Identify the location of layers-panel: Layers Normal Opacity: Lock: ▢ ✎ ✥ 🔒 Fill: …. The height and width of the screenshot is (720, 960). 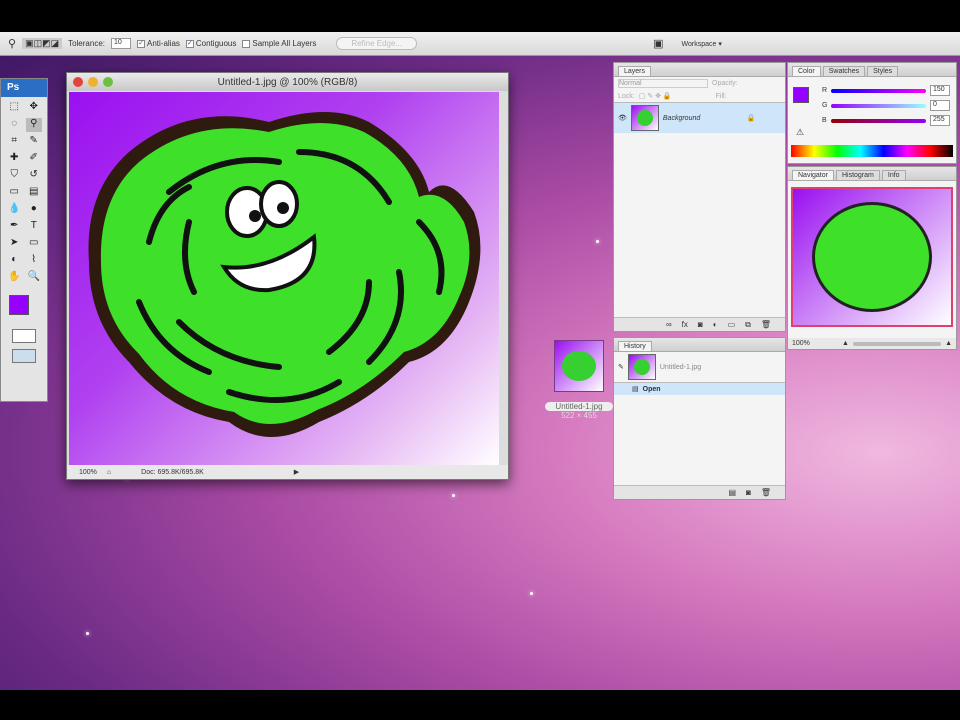
(699, 197).